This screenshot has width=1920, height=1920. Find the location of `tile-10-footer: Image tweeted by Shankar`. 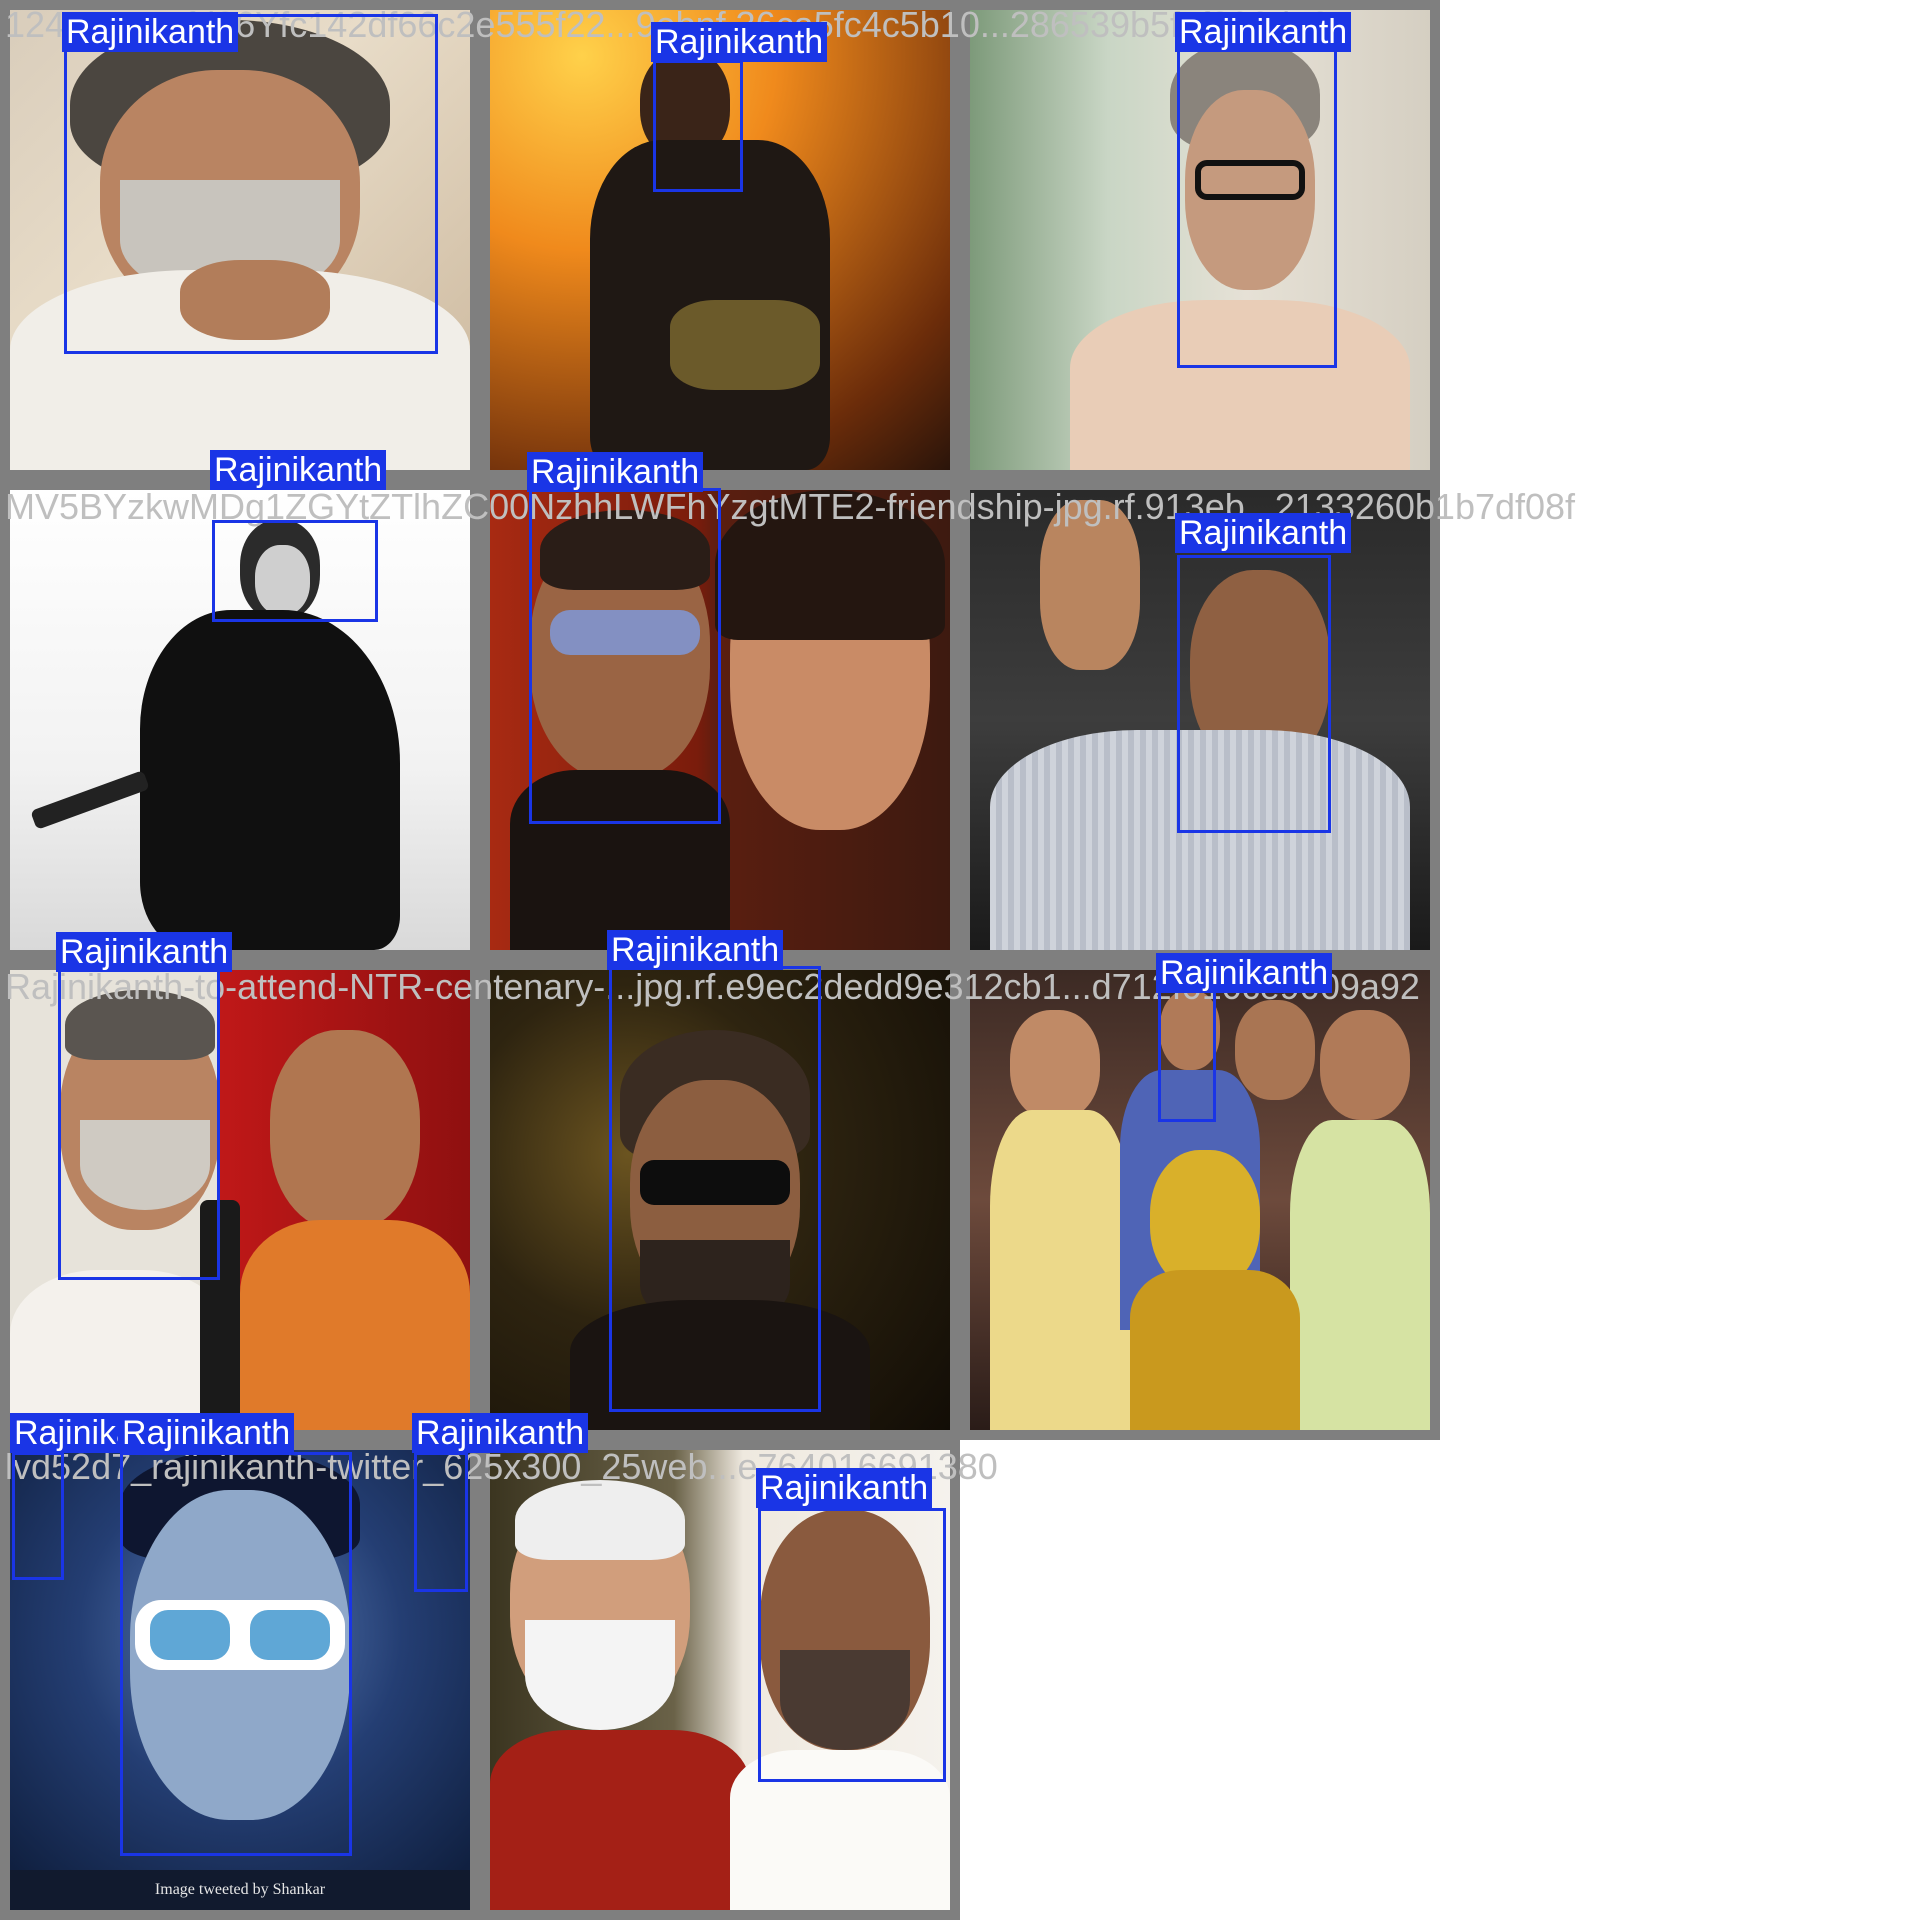

tile-10-footer: Image tweeted by Shankar is located at coordinates (240, 1889).